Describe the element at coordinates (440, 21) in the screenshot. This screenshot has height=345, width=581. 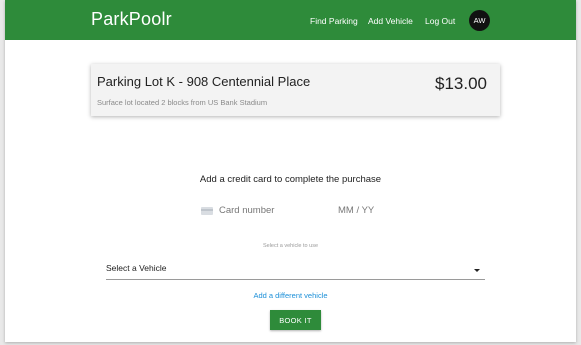
I see `nav-log-out: Log Out` at that location.